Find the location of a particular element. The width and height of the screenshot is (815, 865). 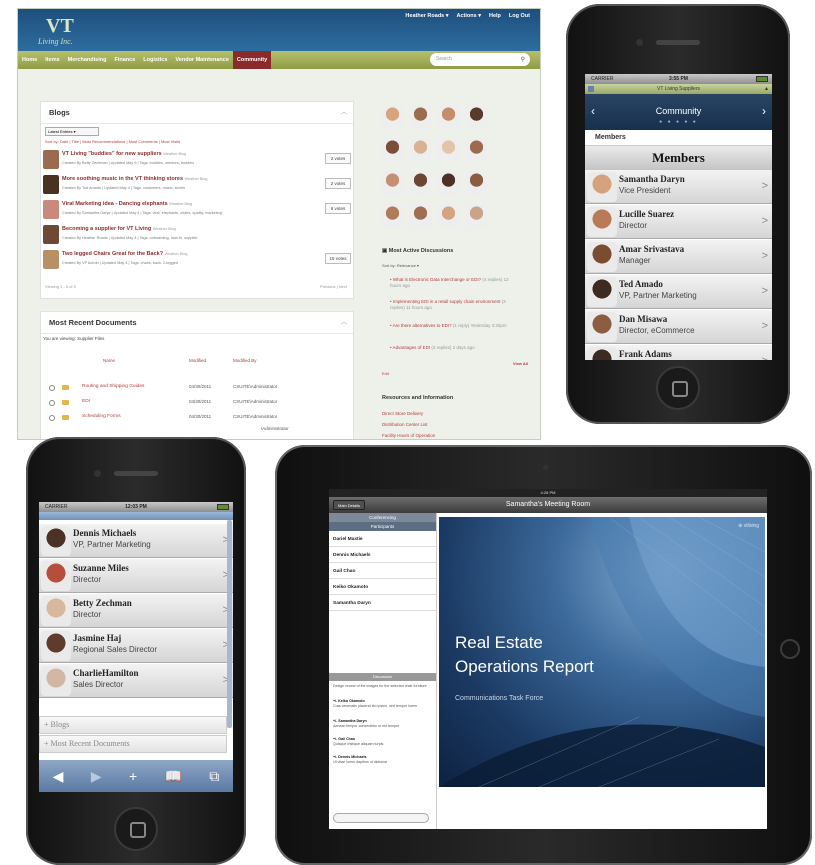

edit-link: Edit is located at coordinates (385, 373).